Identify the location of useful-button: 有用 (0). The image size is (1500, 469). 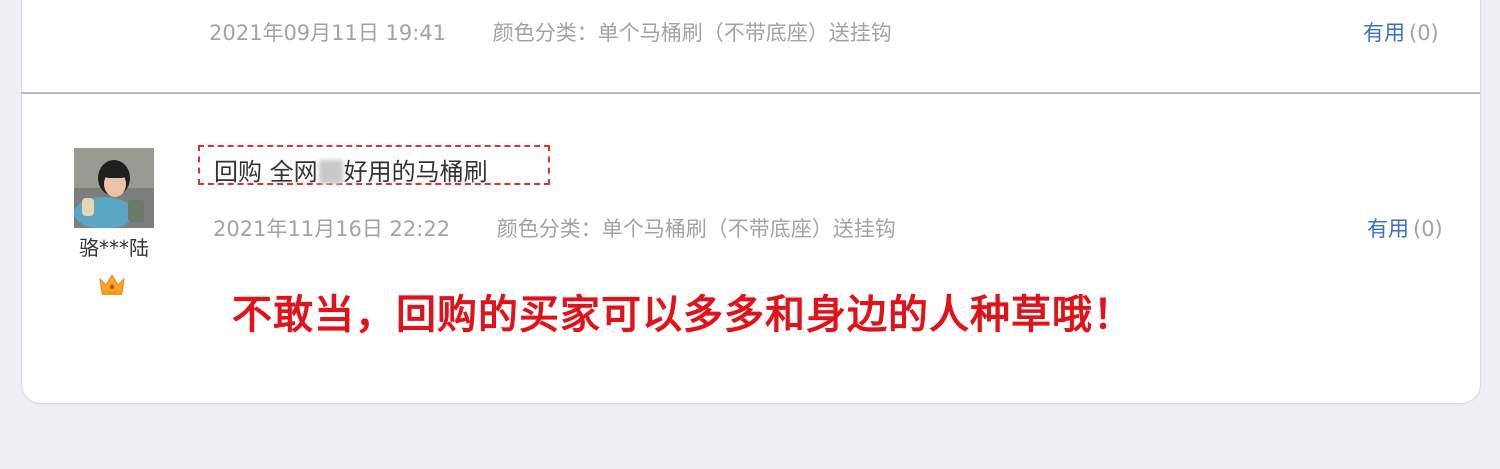
(1405, 228).